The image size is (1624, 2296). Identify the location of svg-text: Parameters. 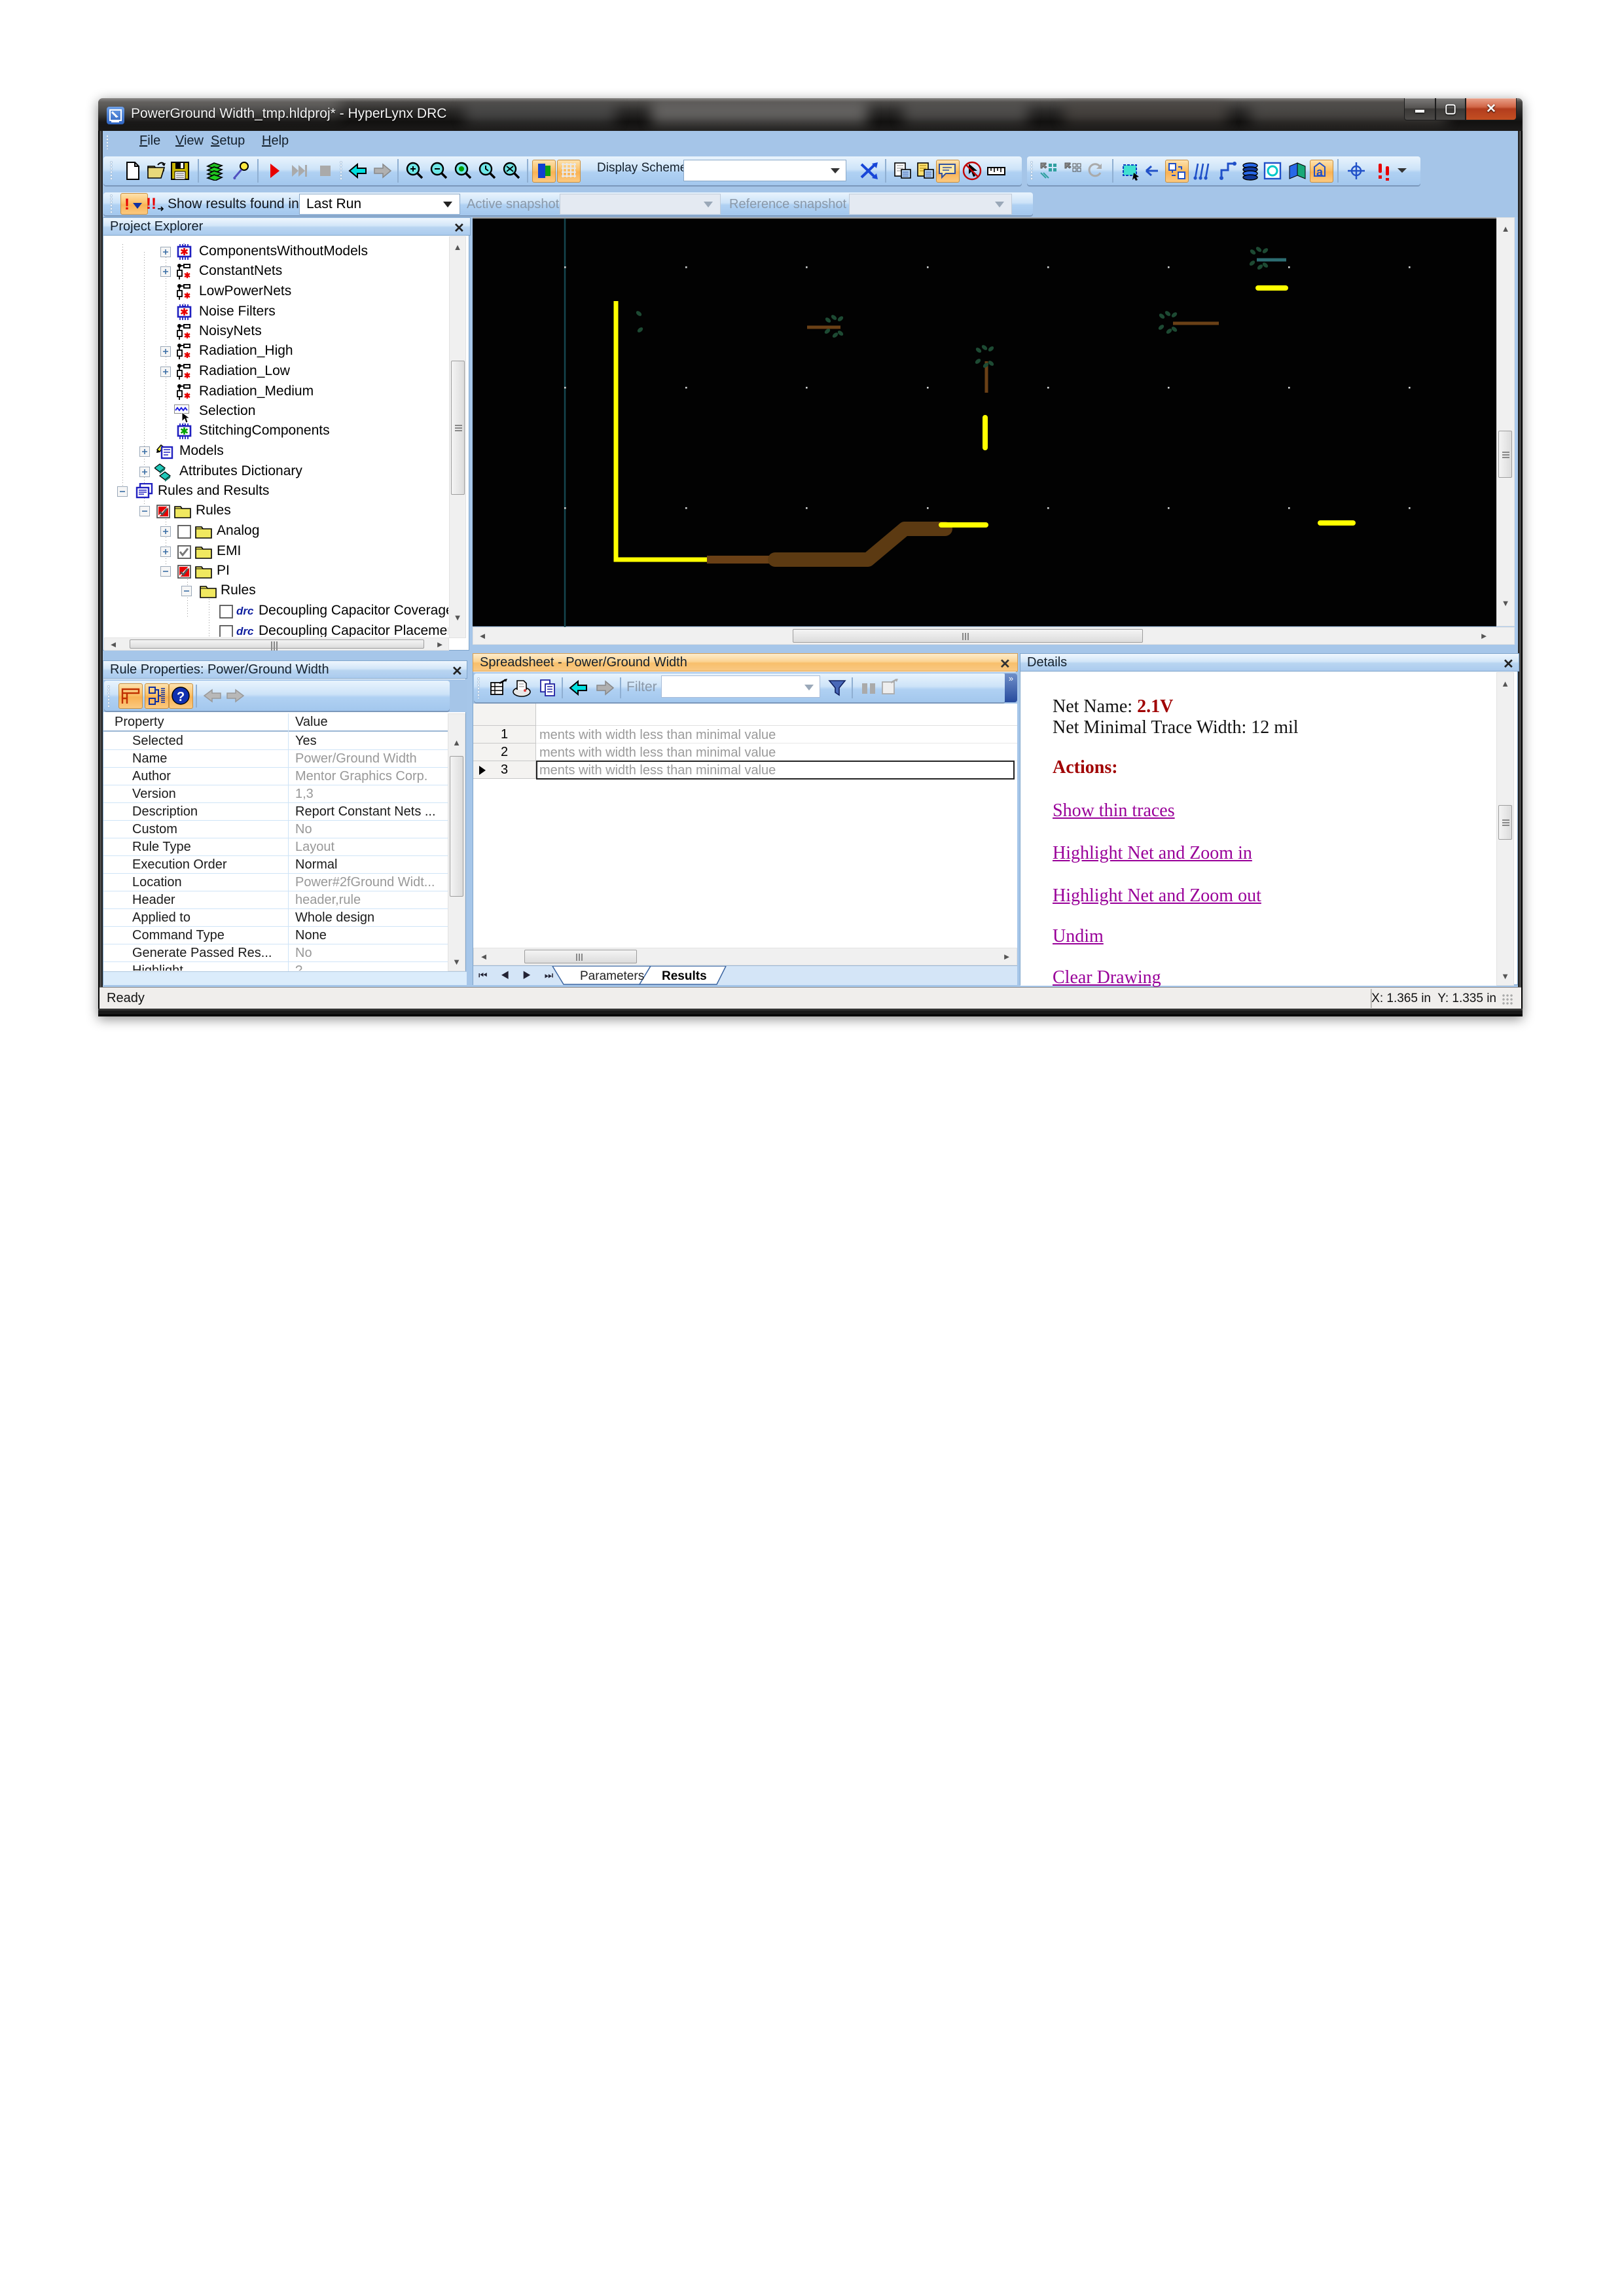
(612, 976).